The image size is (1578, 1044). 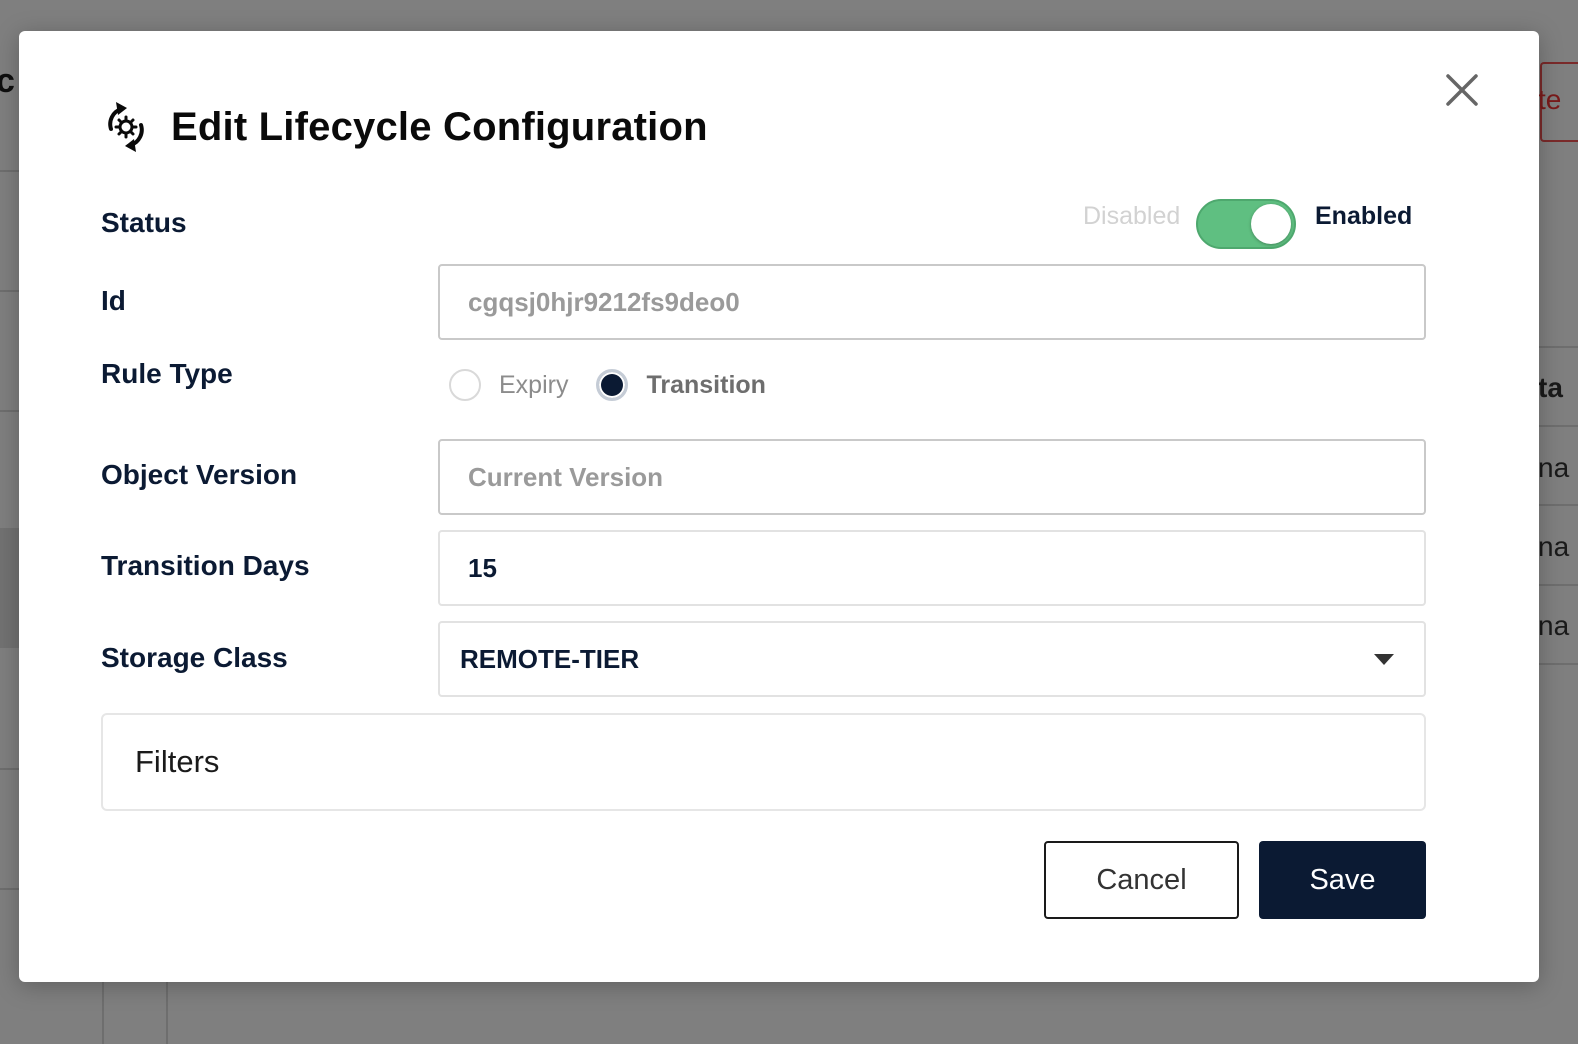 I want to click on object-version-label: Object Version, so click(x=199, y=474).